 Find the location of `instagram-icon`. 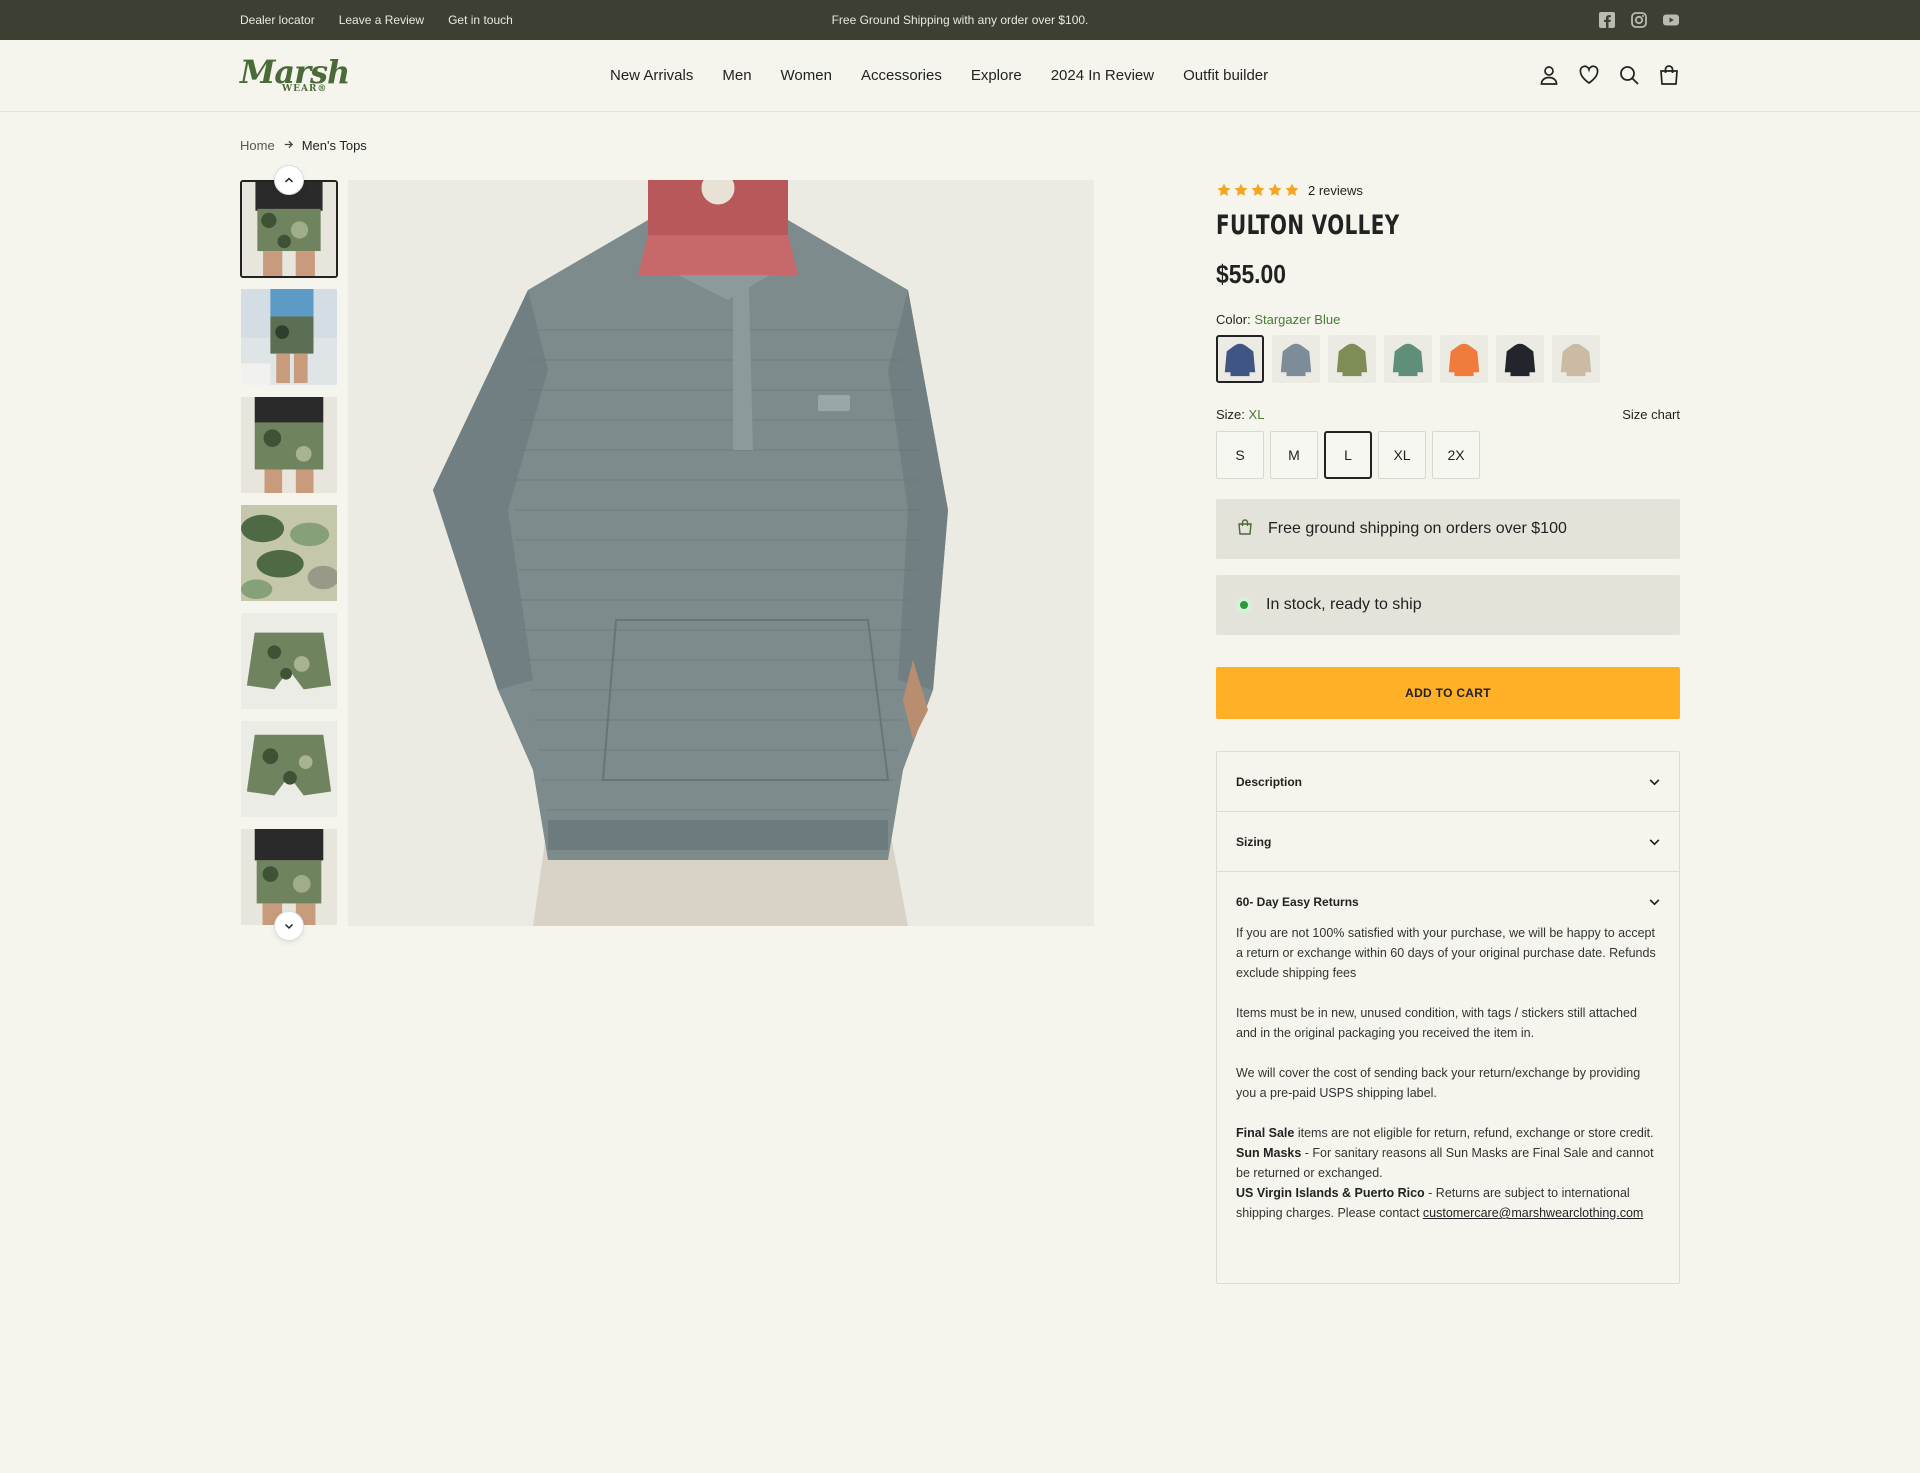

instagram-icon is located at coordinates (1639, 20).